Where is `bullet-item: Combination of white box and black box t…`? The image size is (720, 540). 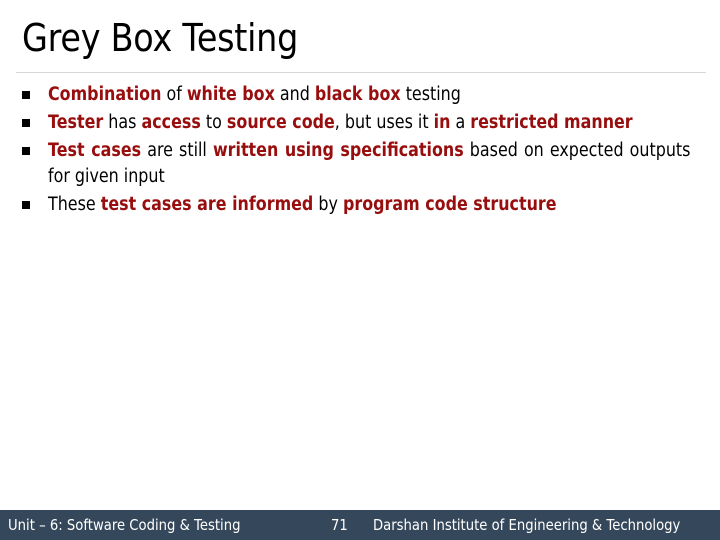
bullet-item: Combination of white box and black box t… is located at coordinates (355, 95).